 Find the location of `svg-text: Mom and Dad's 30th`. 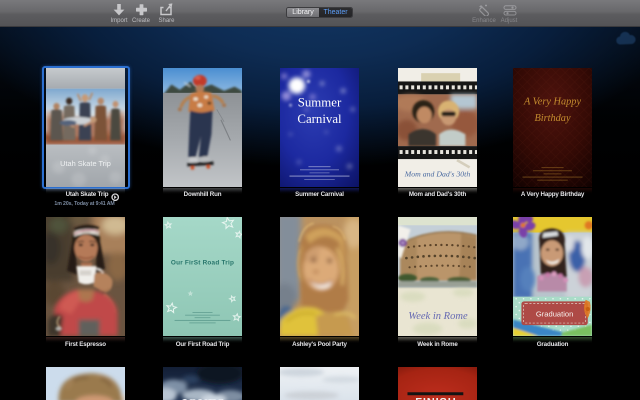

svg-text: Mom and Dad's 30th is located at coordinates (437, 174).